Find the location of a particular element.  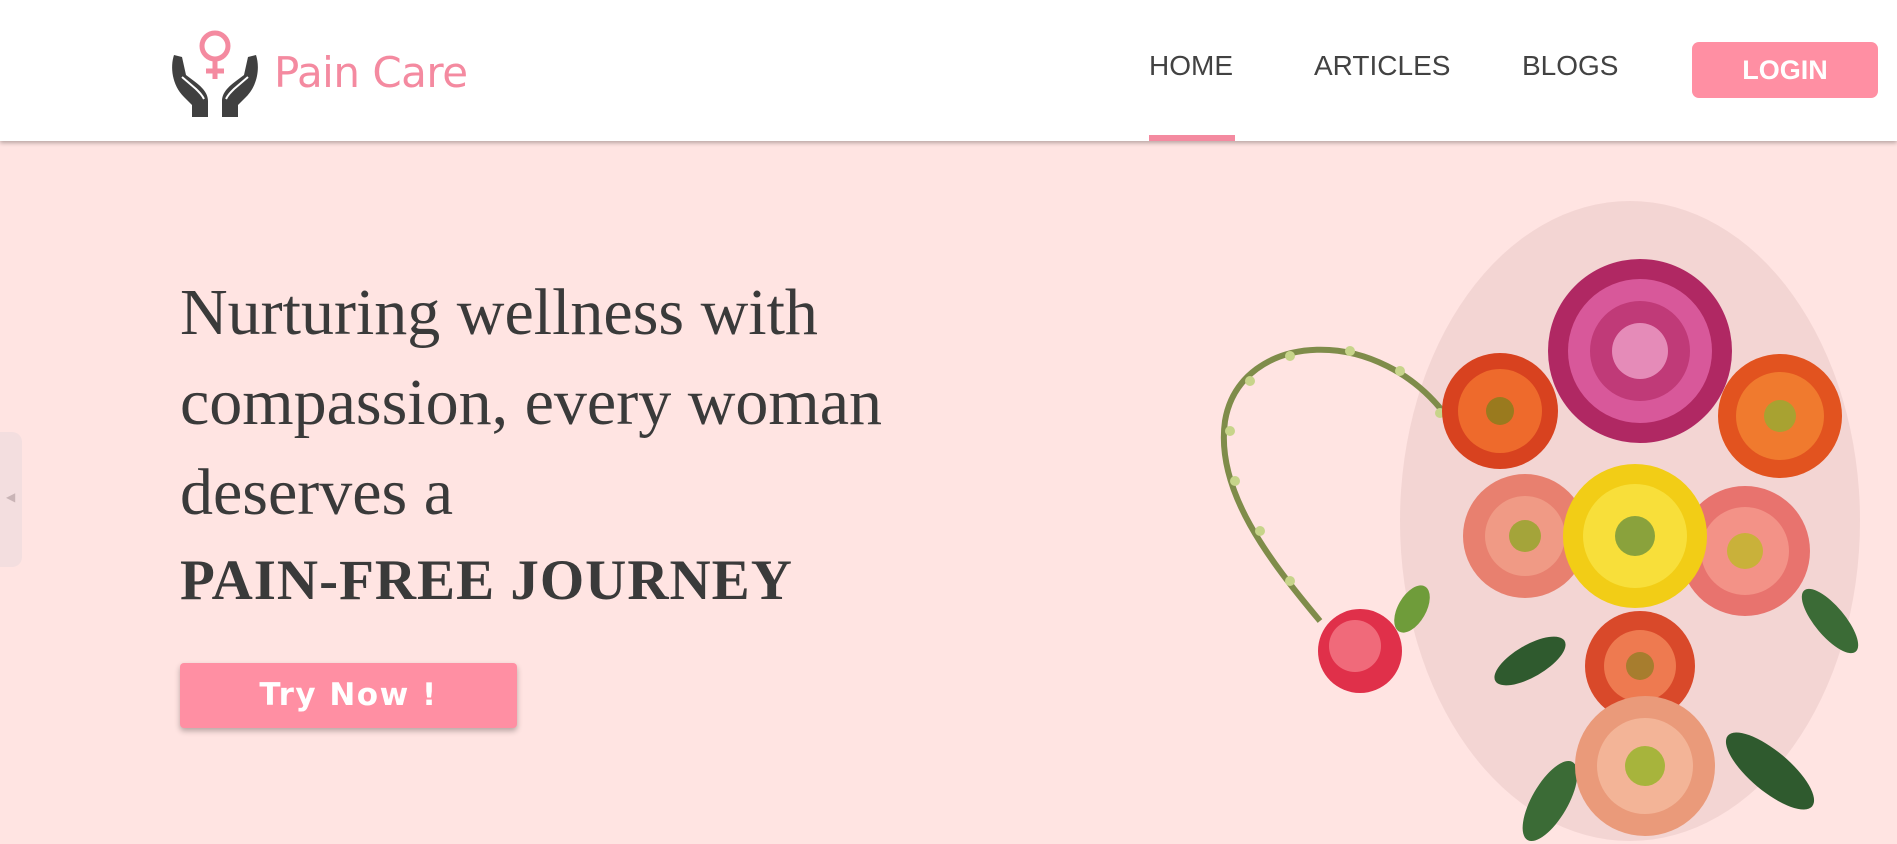

hero-line: deserves a is located at coordinates (317, 492).